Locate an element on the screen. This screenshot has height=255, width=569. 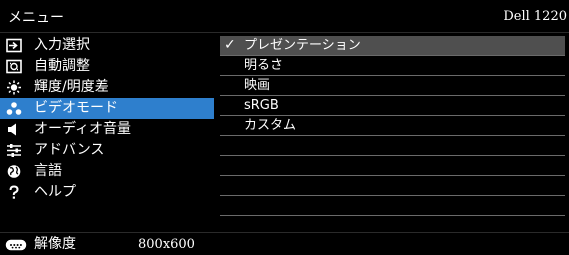
option-label: 明るさ is located at coordinates (264, 65).